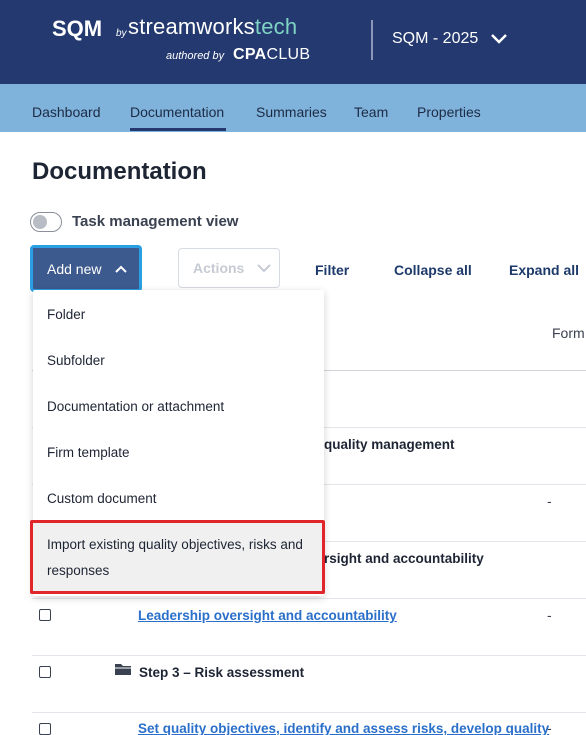  Describe the element at coordinates (88, 452) in the screenshot. I see `menu-item-firm-template: Firm template` at that location.